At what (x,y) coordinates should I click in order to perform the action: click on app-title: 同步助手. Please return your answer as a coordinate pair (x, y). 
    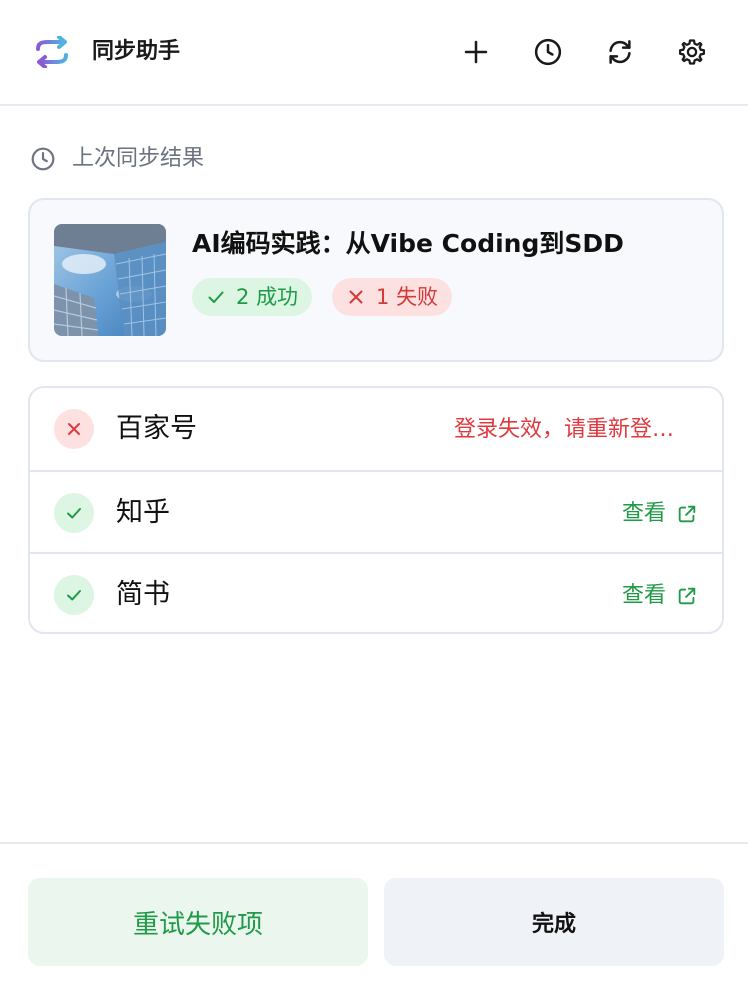
    Looking at the image, I should click on (136, 51).